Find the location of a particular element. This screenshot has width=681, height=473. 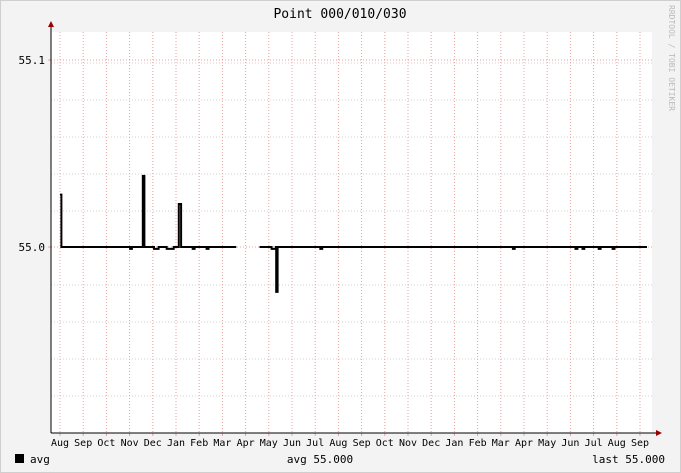

watermark: RRDTOOL / TOBI OETIKER is located at coordinates (671, 58).